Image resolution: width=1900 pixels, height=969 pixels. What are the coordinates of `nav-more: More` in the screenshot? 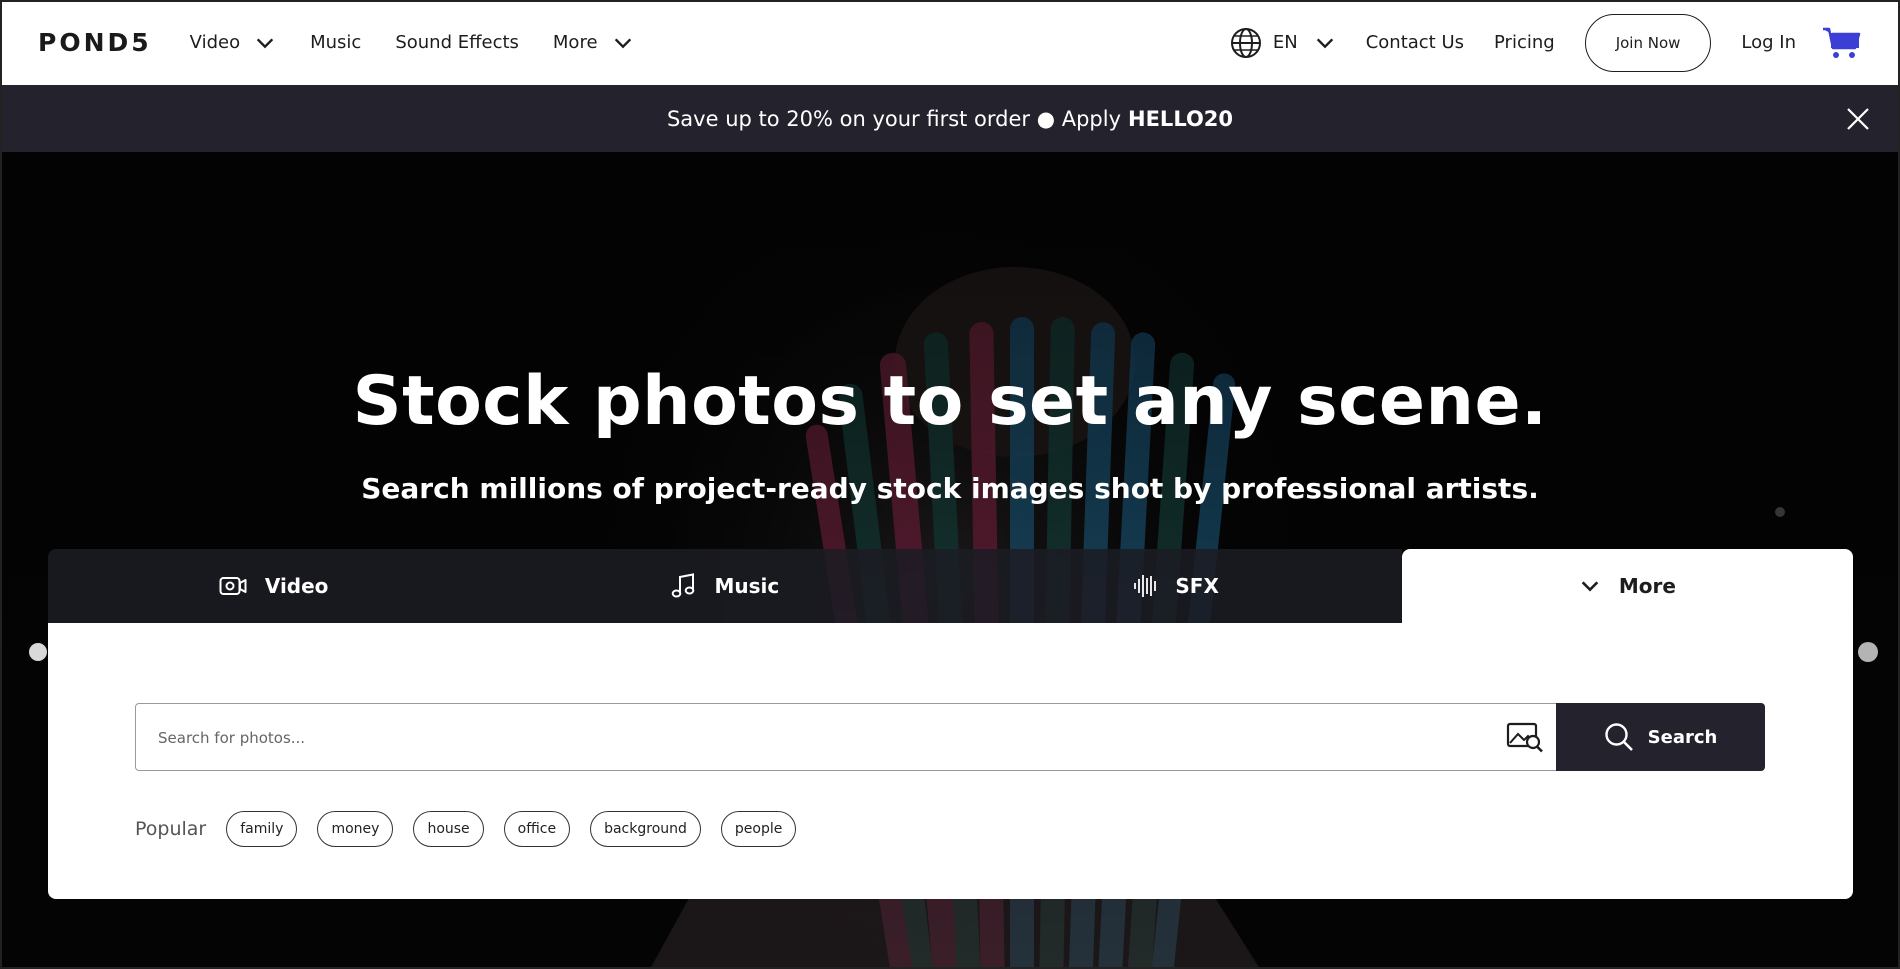 It's located at (593, 43).